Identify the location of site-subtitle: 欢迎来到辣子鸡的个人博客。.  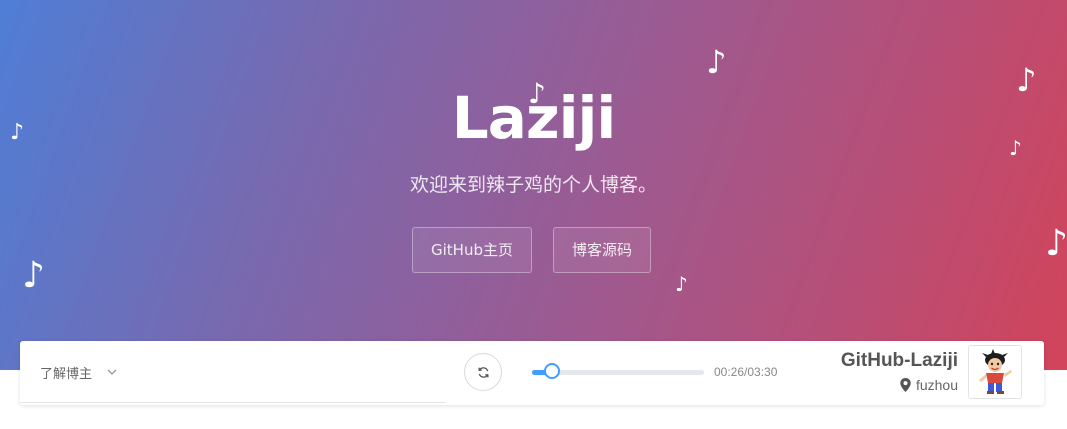
(533, 185).